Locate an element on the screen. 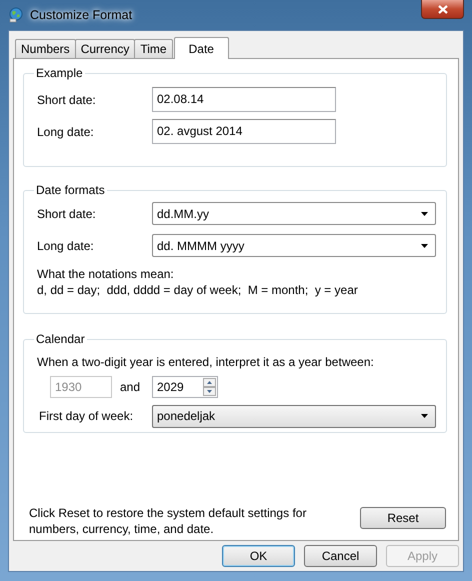  notation-text: d, dd = day; ddd, dddd = day of week; M = month; y = year is located at coordinates (198, 290).